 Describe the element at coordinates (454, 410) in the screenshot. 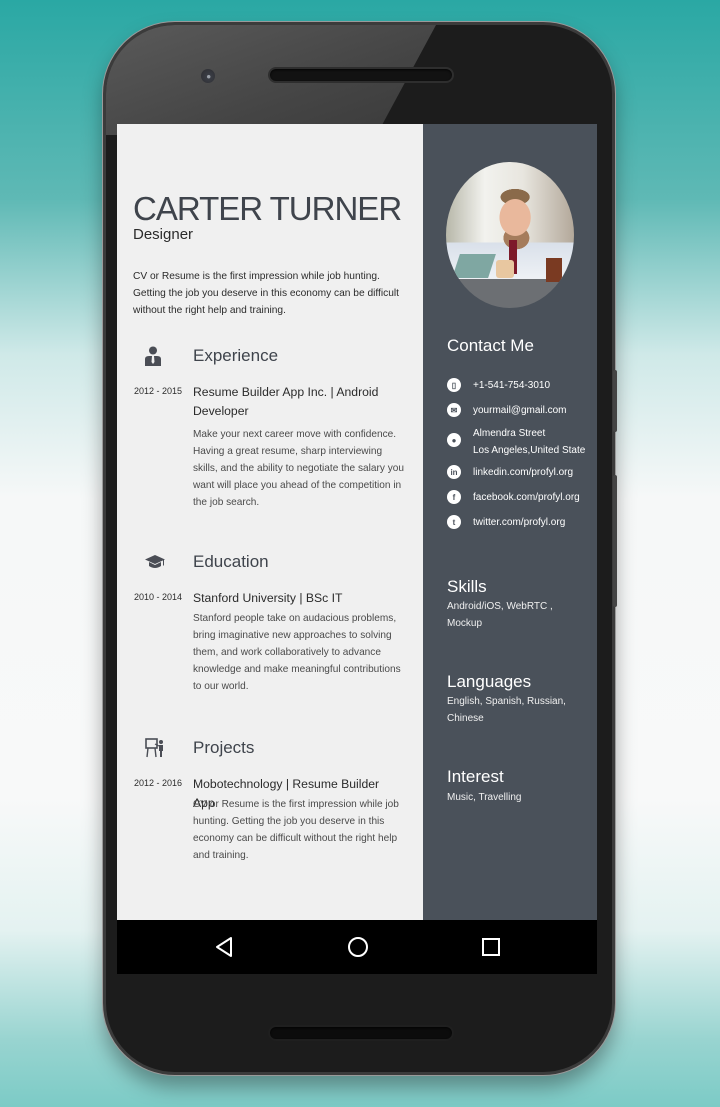

I see `email-icon: ✉` at that location.